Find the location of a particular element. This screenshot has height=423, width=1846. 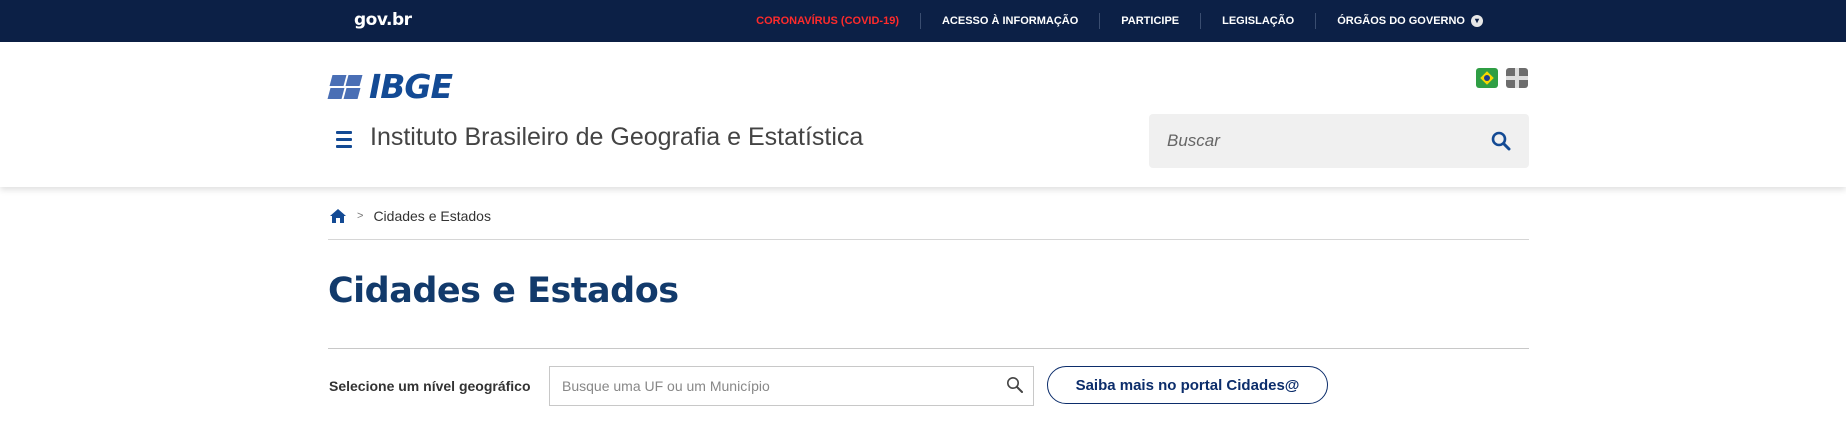

home-icon is located at coordinates (338, 216).